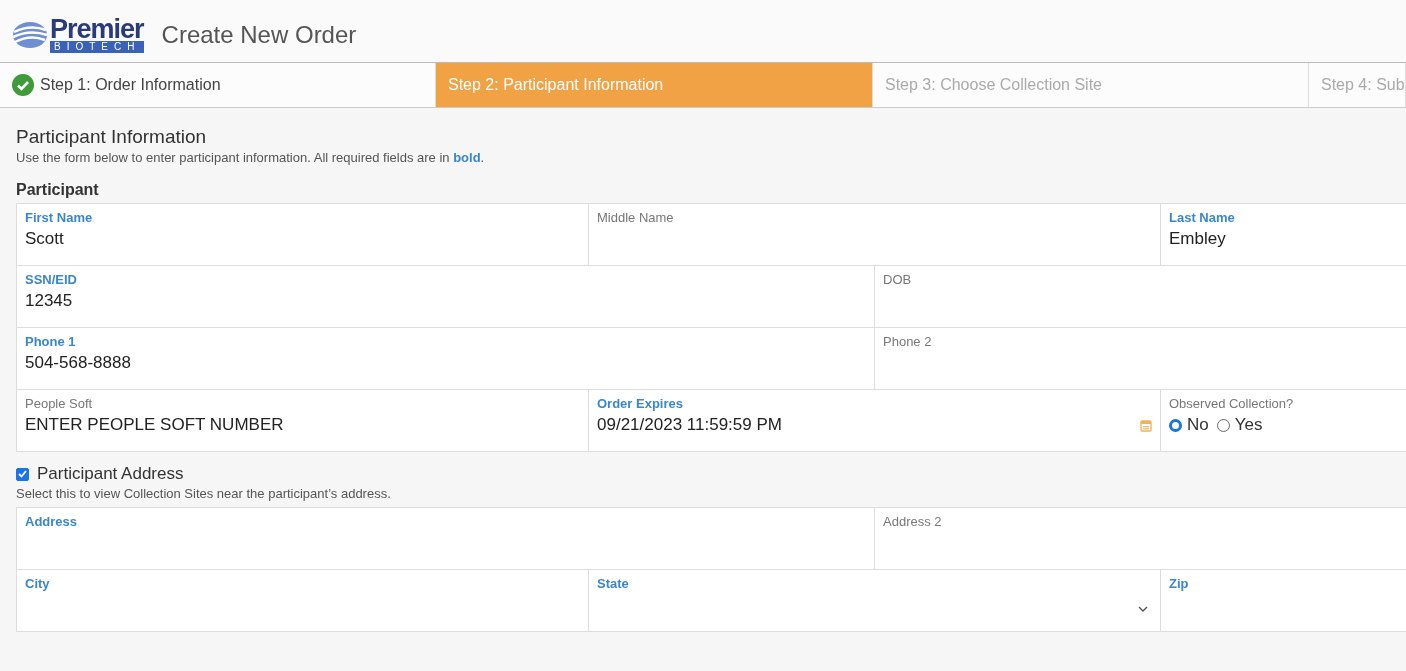 This screenshot has width=1406, height=671. What do you see at coordinates (22, 474) in the screenshot?
I see `checkbox` at bounding box center [22, 474].